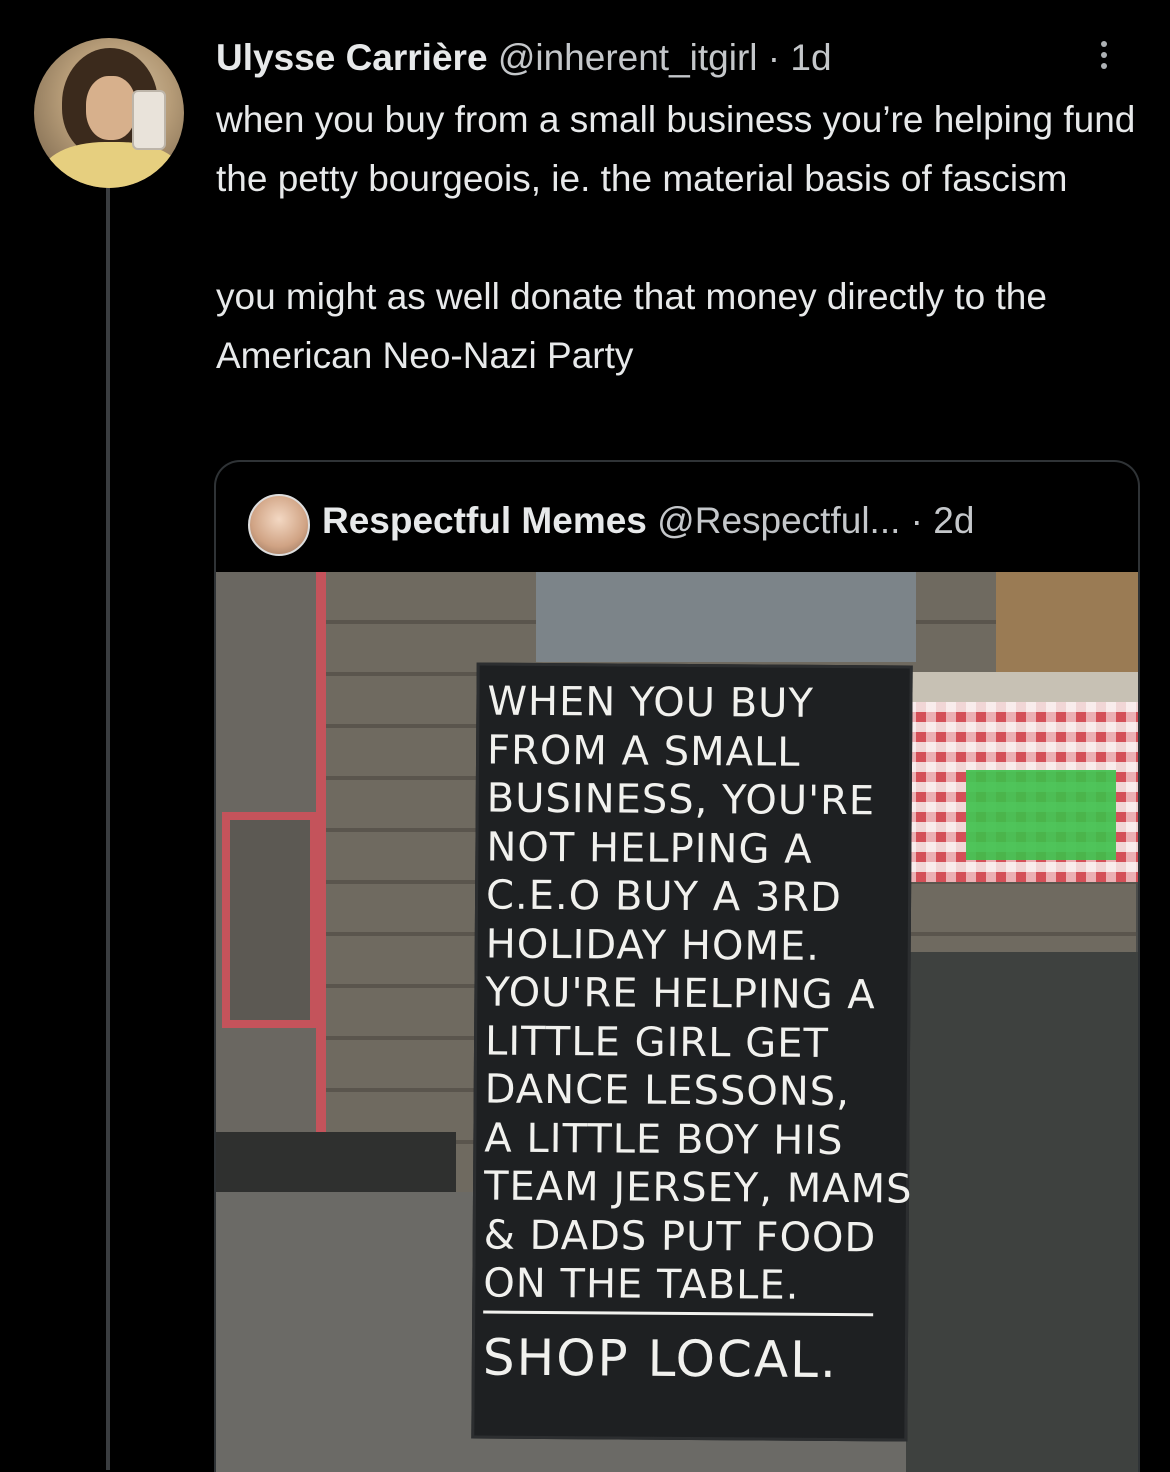 The width and height of the screenshot is (1170, 1472). Describe the element at coordinates (1022, 1212) in the screenshot. I see `photo-cabinet` at that location.